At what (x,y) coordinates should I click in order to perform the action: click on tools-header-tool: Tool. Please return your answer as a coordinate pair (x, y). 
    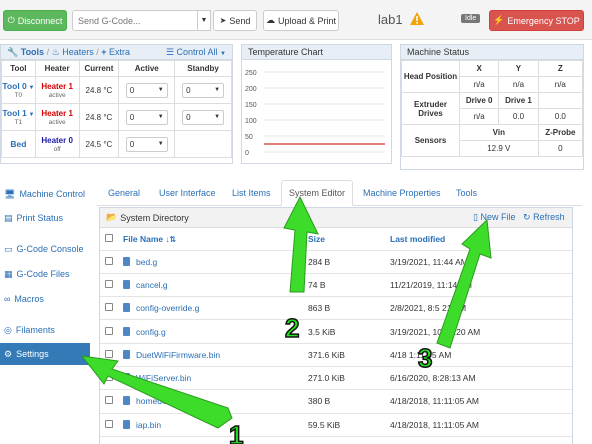
    Looking at the image, I should click on (18, 68).